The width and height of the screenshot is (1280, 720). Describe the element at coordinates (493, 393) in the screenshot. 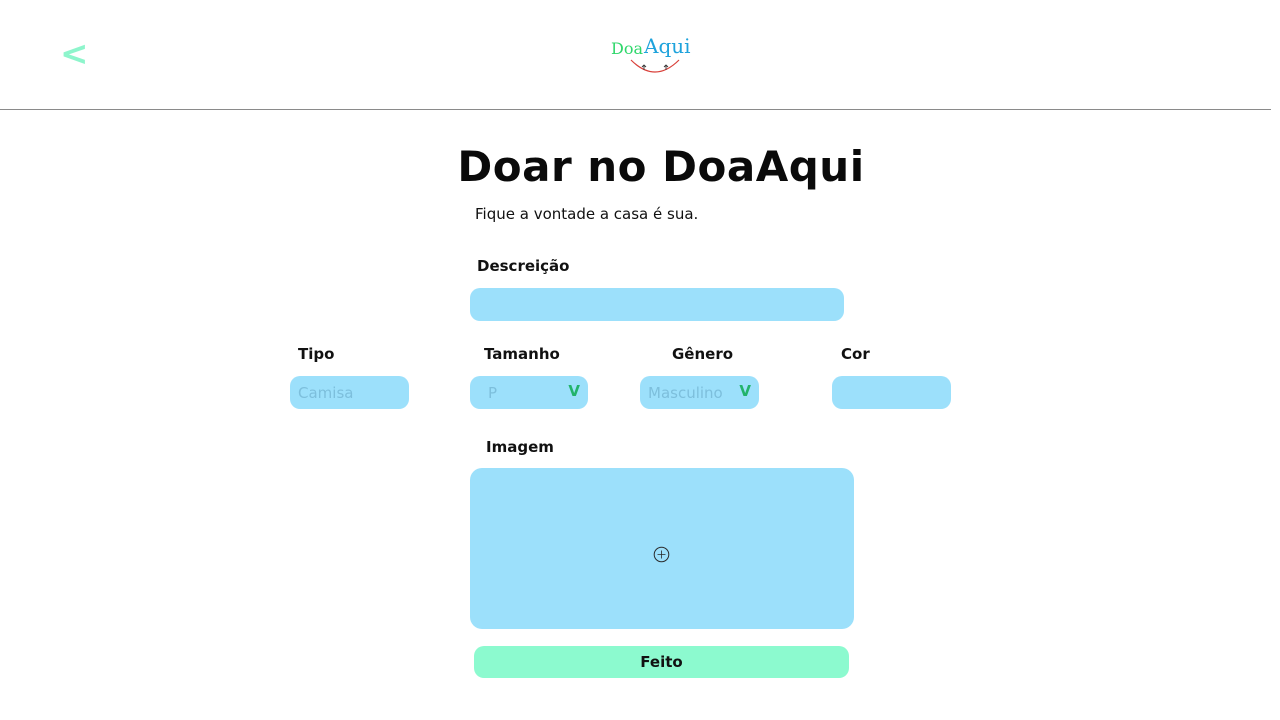

I see `size-select-value: P` at that location.